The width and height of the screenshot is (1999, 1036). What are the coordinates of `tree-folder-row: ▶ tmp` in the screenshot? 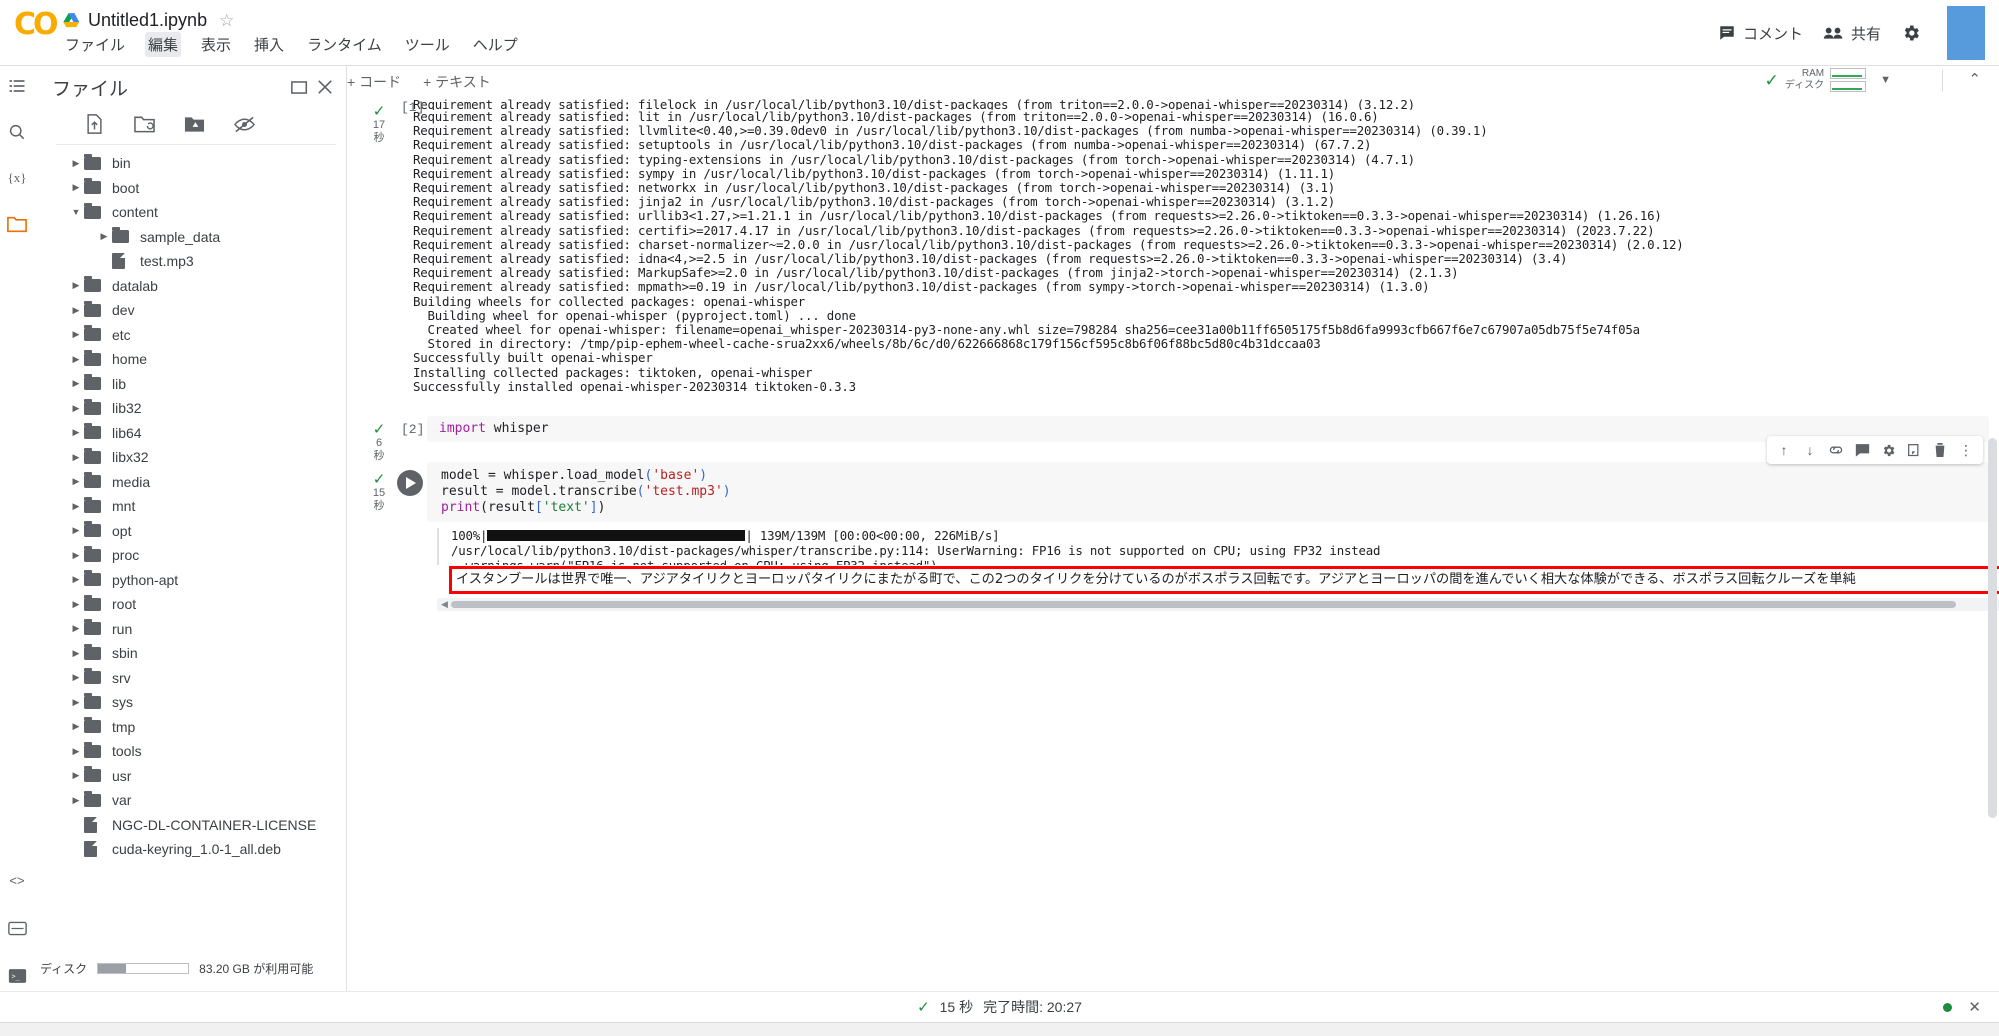 It's located at (190, 727).